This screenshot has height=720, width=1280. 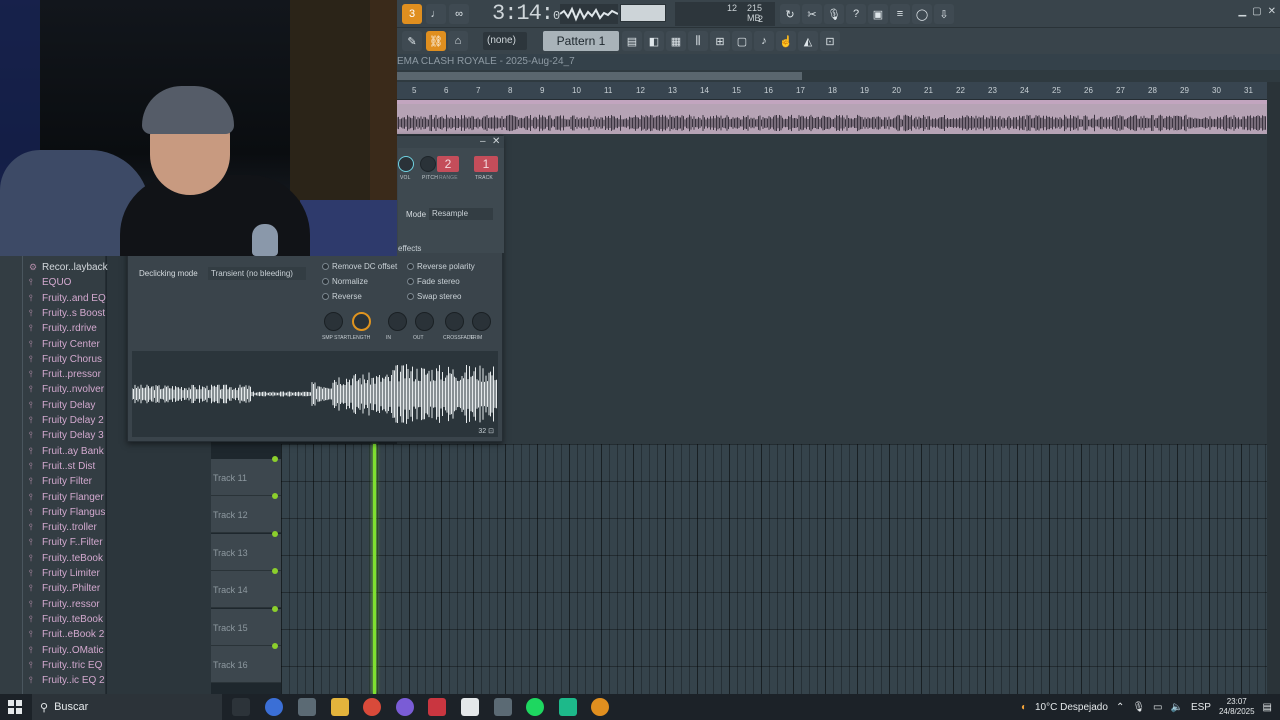 What do you see at coordinates (856, 14) in the screenshot?
I see `help-icon: ?` at bounding box center [856, 14].